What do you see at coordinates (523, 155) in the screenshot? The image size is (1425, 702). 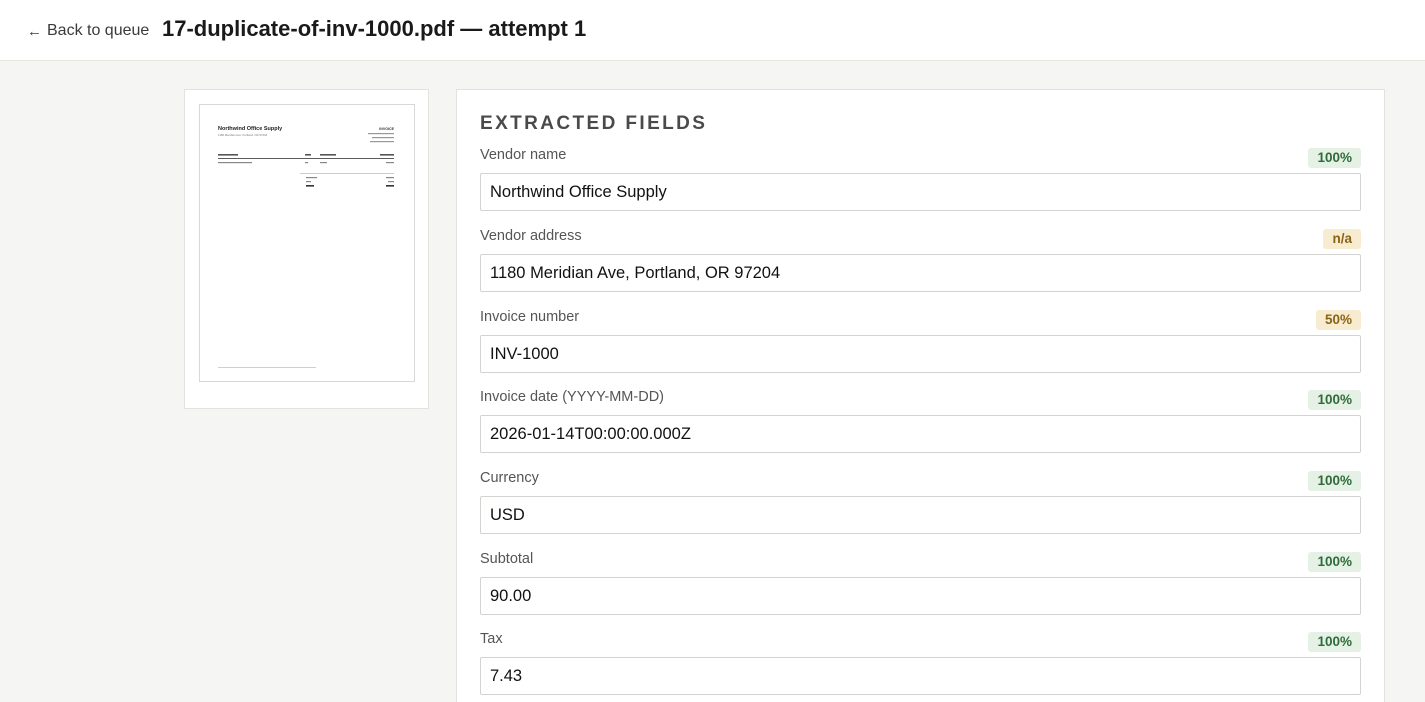 I see `field-label: Vendor name` at bounding box center [523, 155].